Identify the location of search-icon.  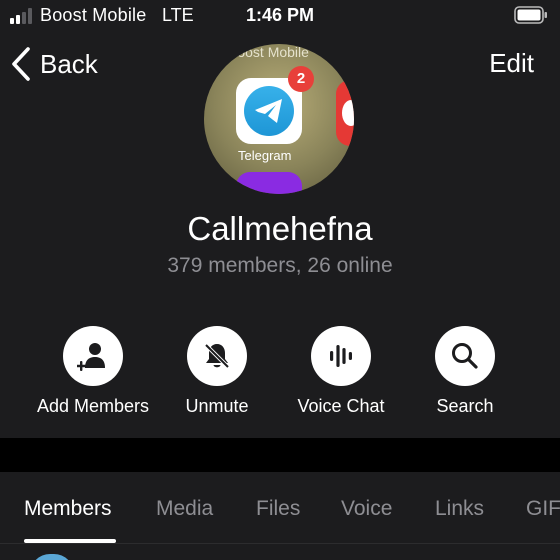
(465, 356).